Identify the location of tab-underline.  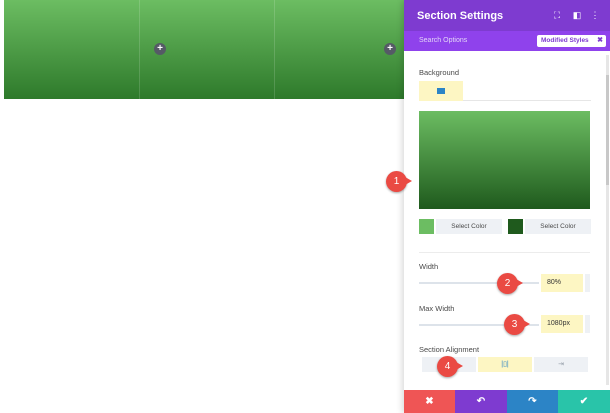
(527, 100).